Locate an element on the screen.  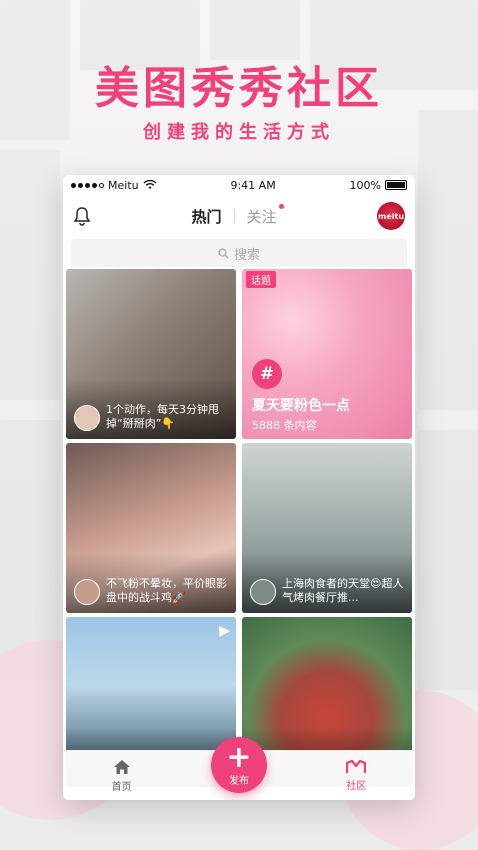
signal-dots-icon is located at coordinates (87, 185).